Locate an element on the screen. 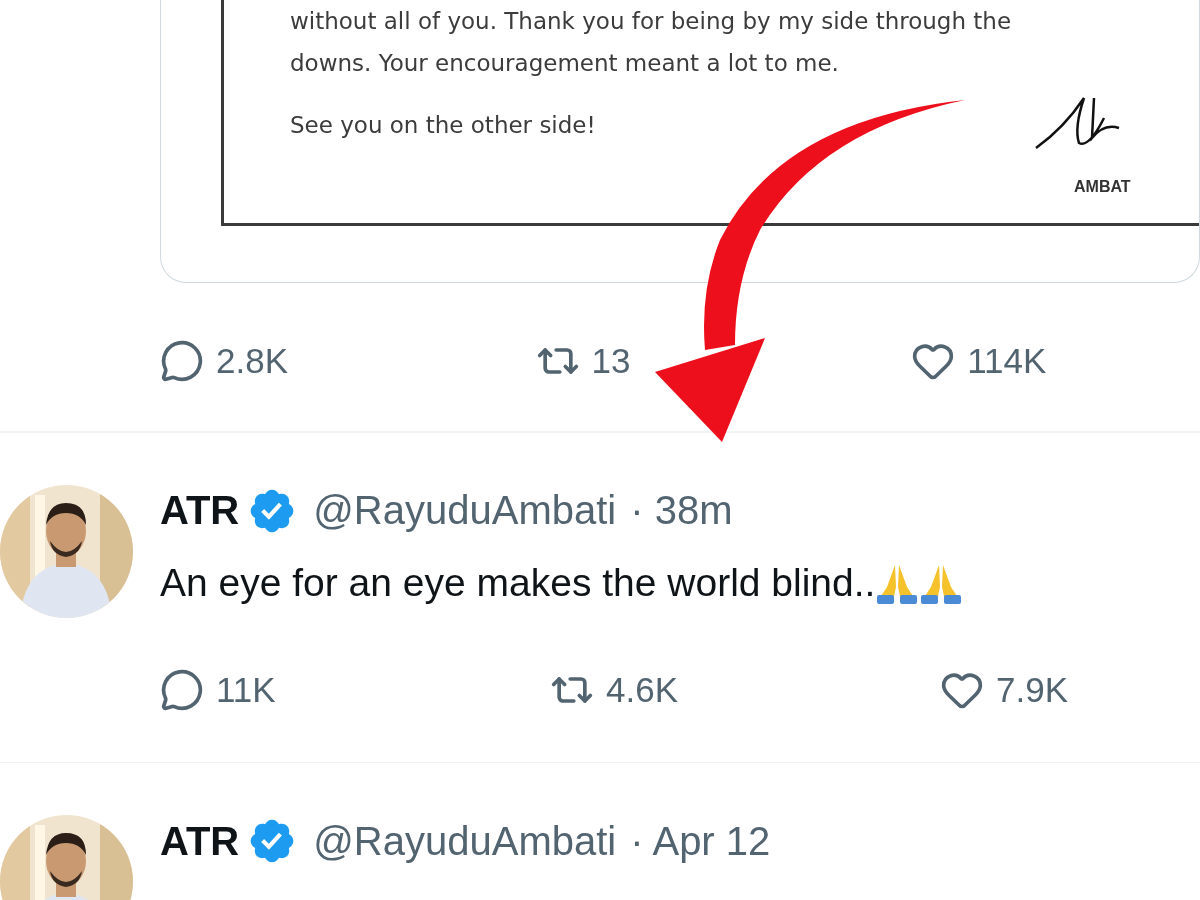 The width and height of the screenshot is (1200, 900). reply-count: 11K is located at coordinates (246, 689).